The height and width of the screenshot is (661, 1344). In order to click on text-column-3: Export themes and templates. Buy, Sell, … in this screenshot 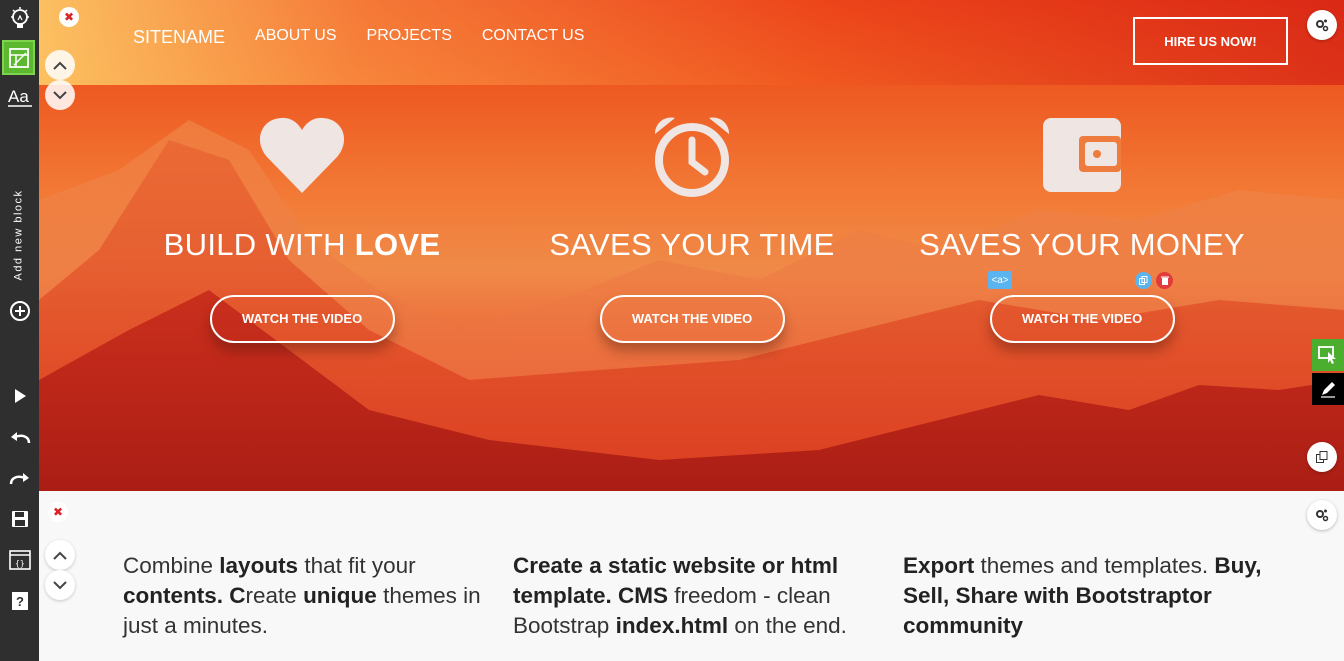, I will do `click(1082, 595)`.